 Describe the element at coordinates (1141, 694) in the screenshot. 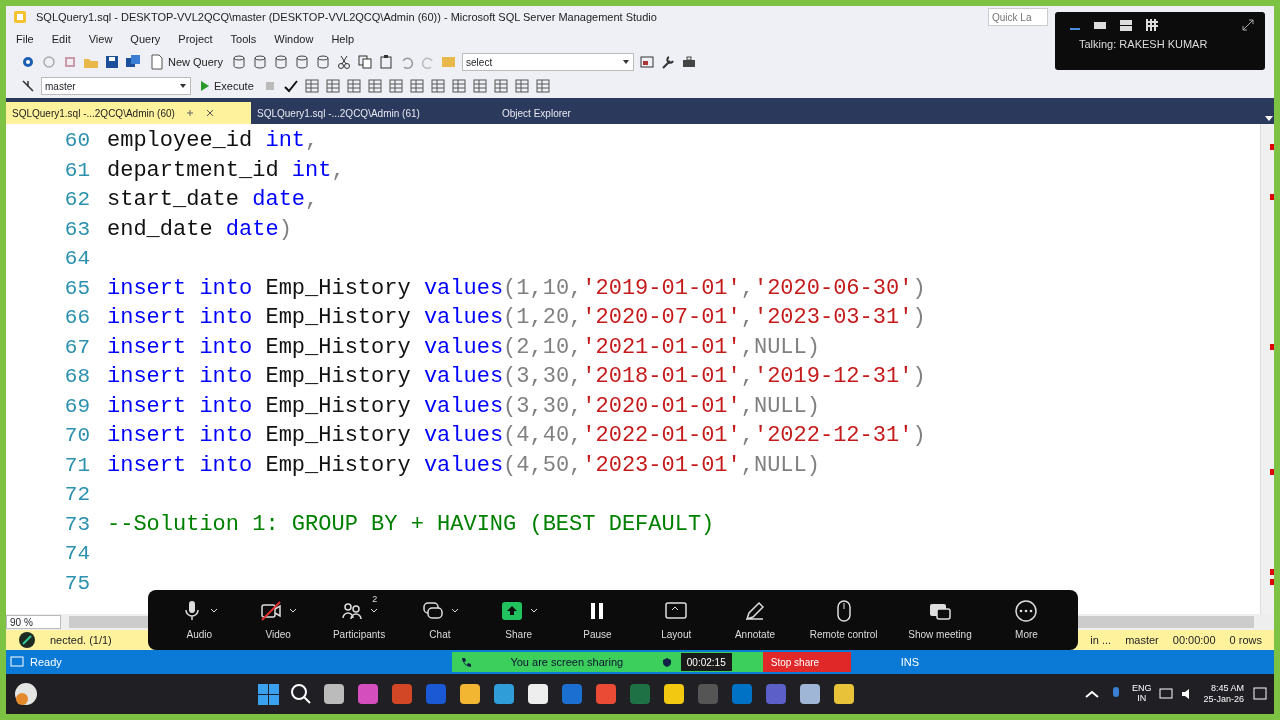

I see `language-indicator: ENG IN` at that location.